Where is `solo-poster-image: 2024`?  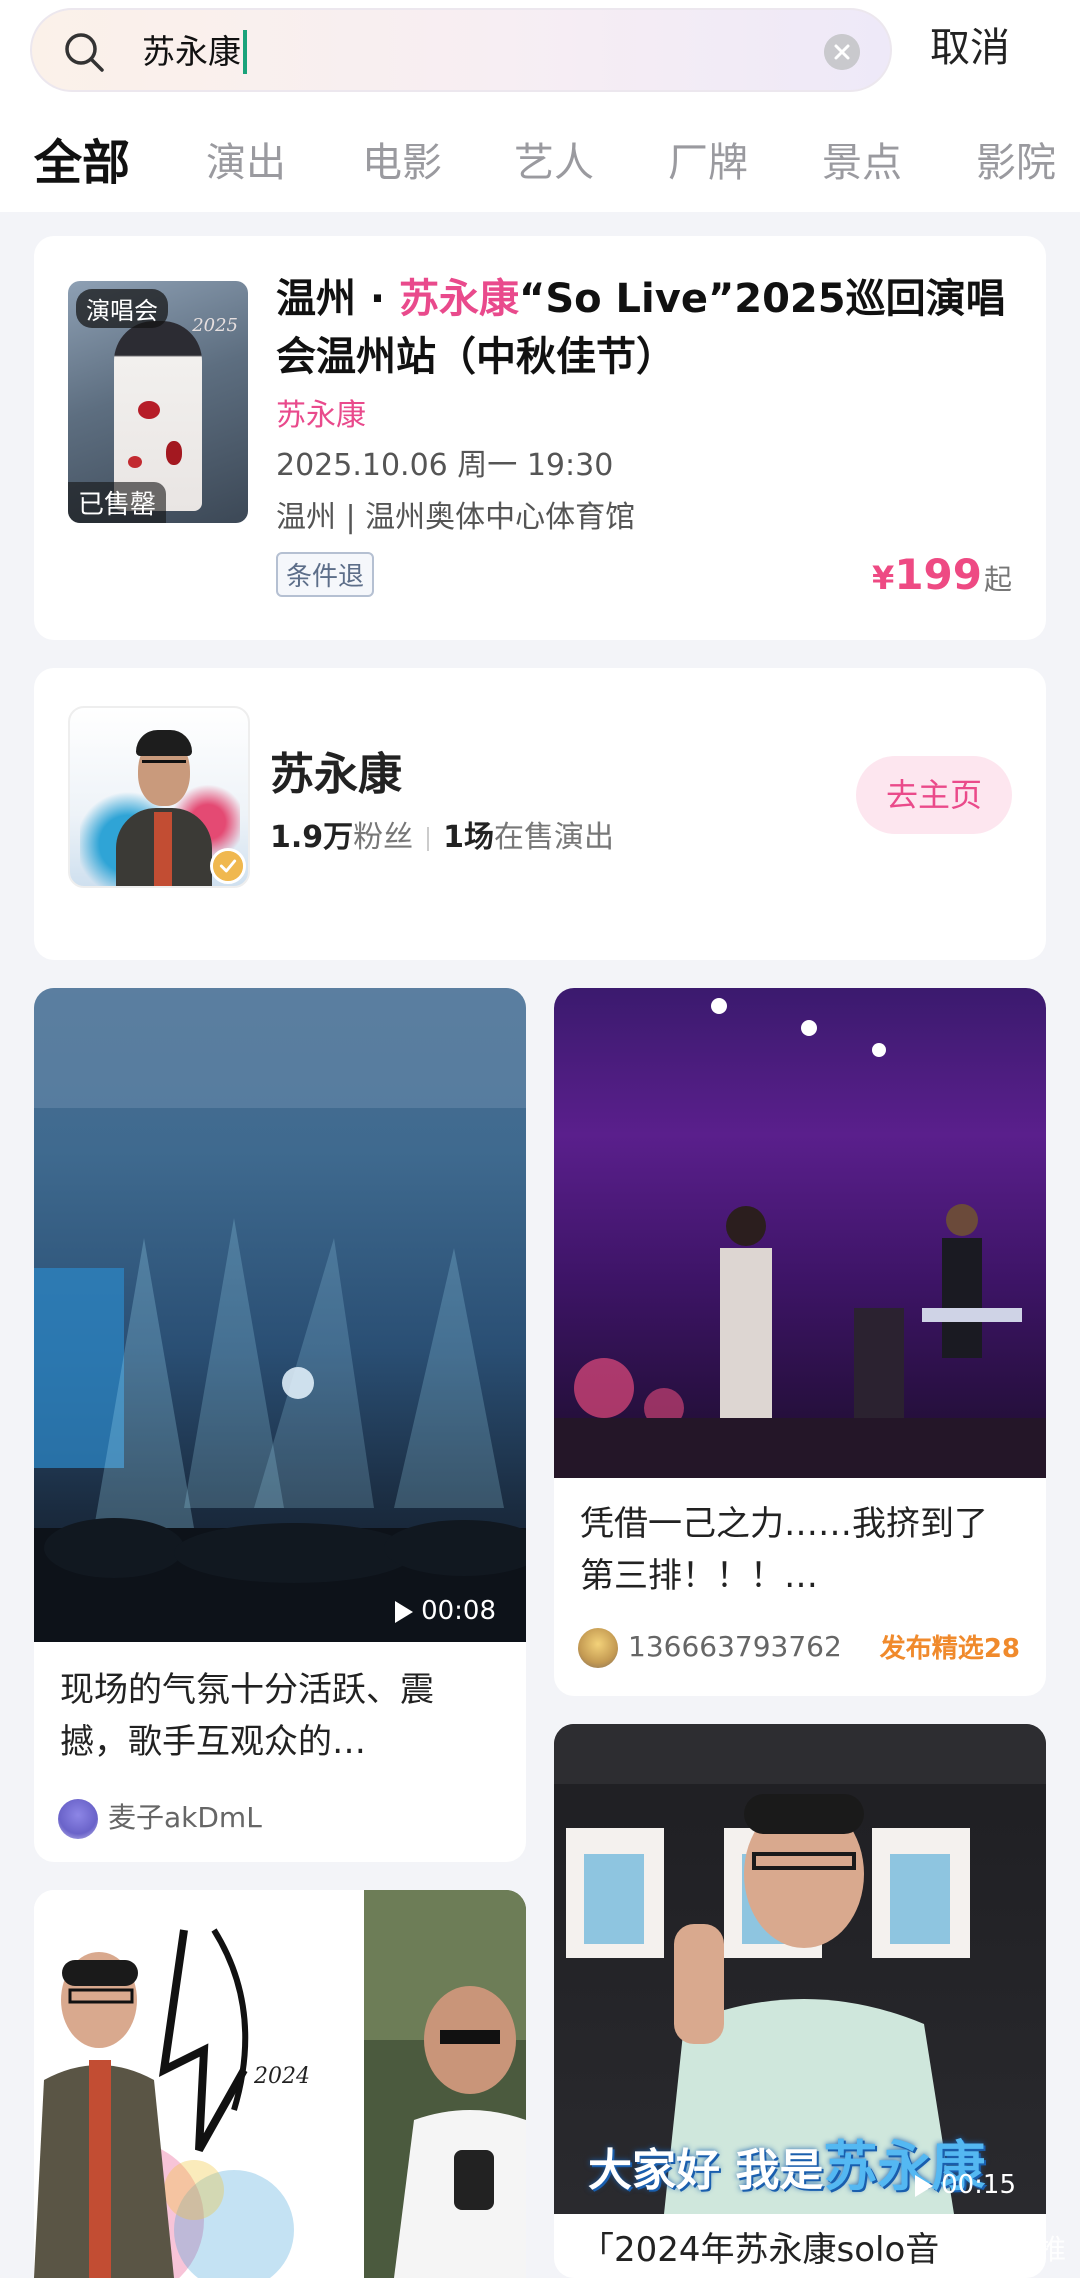
solo-poster-image: 2024 is located at coordinates (280, 2084).